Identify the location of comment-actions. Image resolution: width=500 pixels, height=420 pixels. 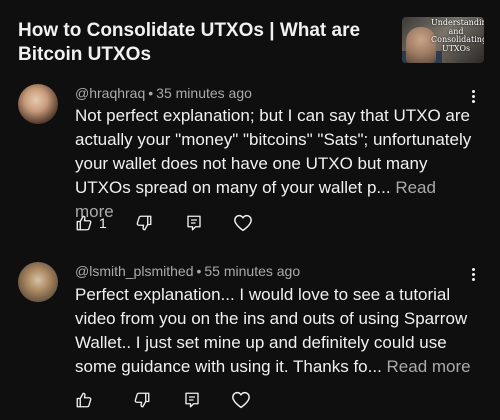
(163, 400).